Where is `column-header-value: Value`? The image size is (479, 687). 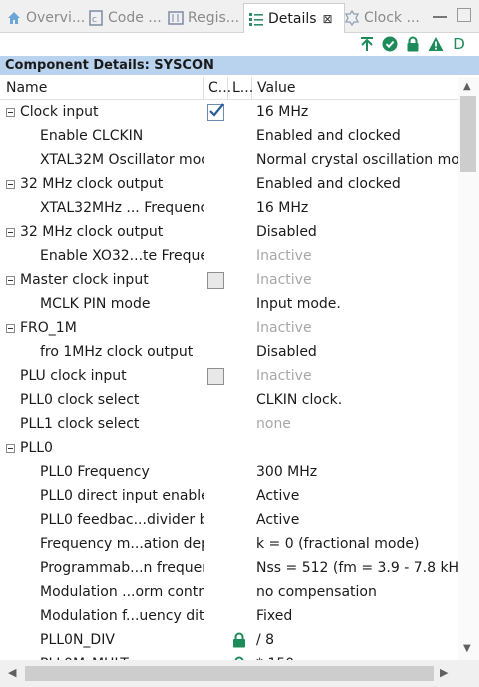
column-header-value: Value is located at coordinates (355, 88).